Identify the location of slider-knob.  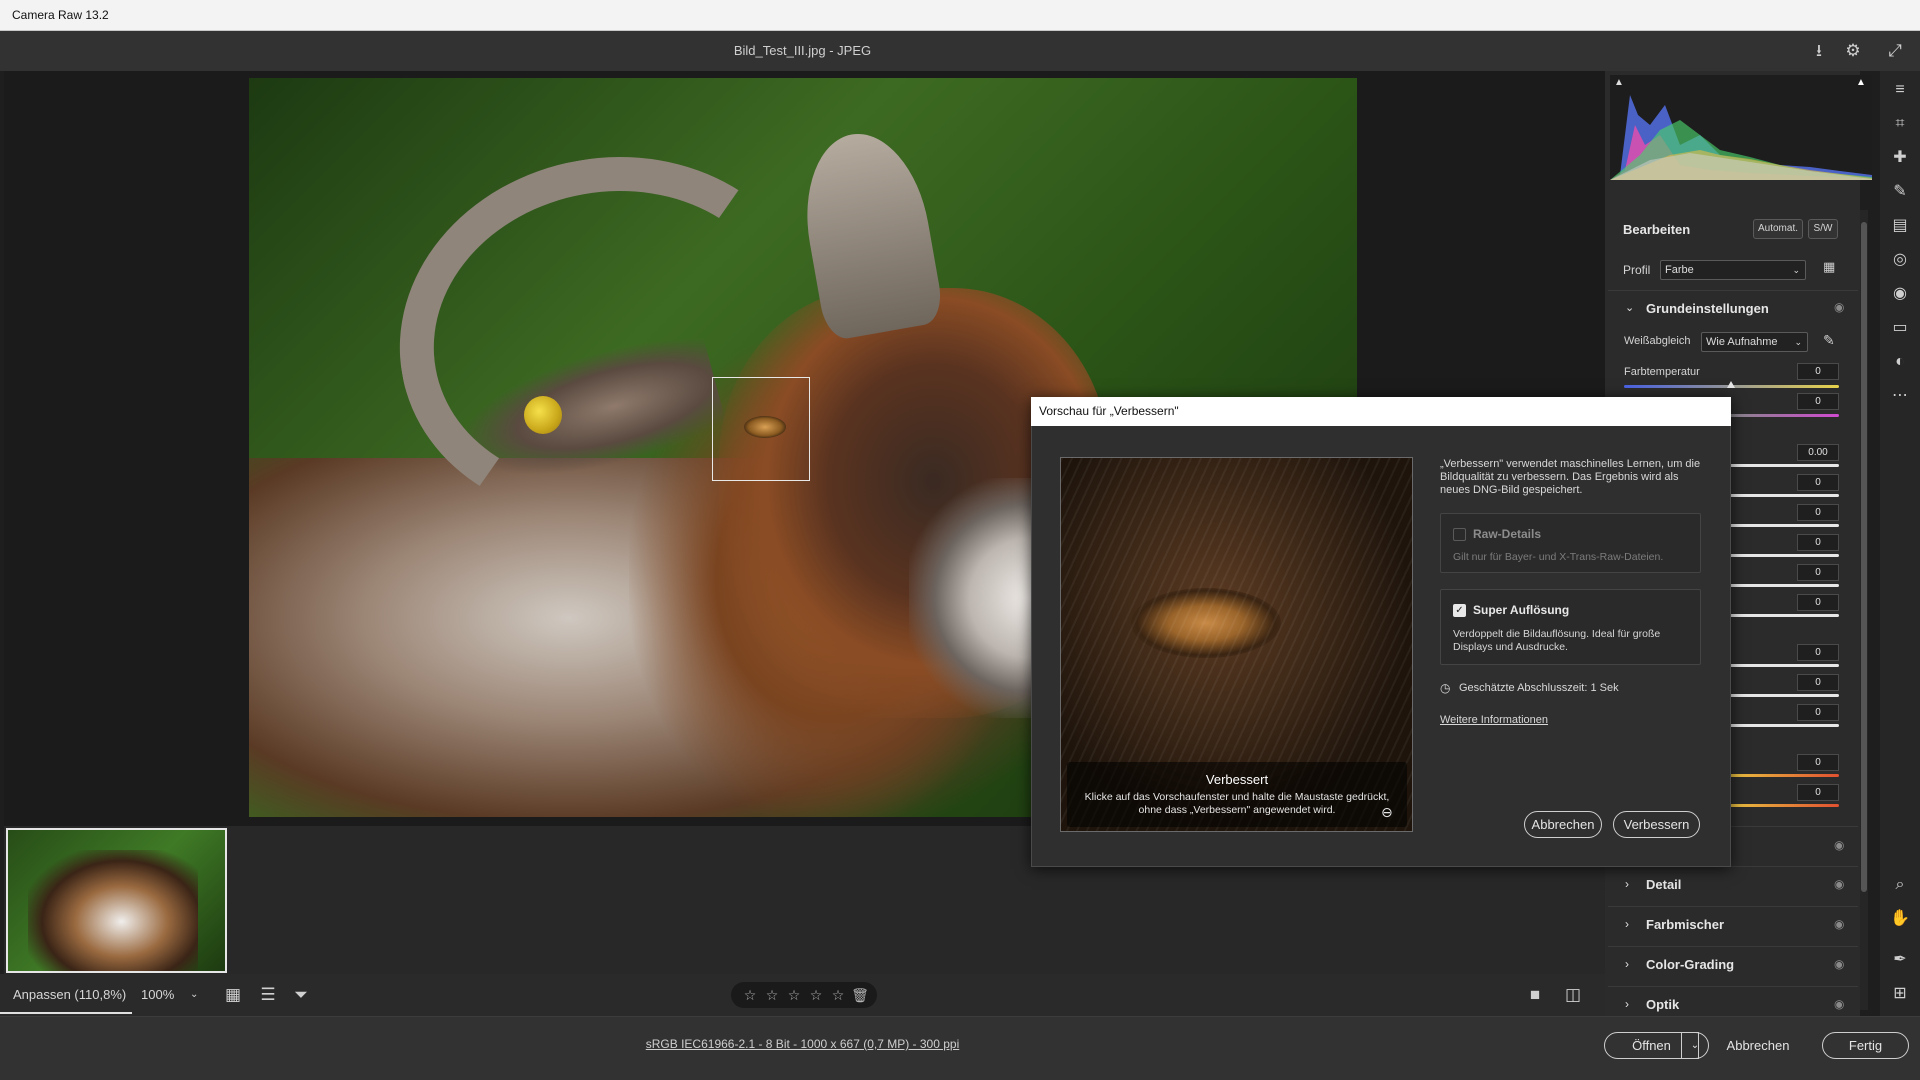
(1731, 384).